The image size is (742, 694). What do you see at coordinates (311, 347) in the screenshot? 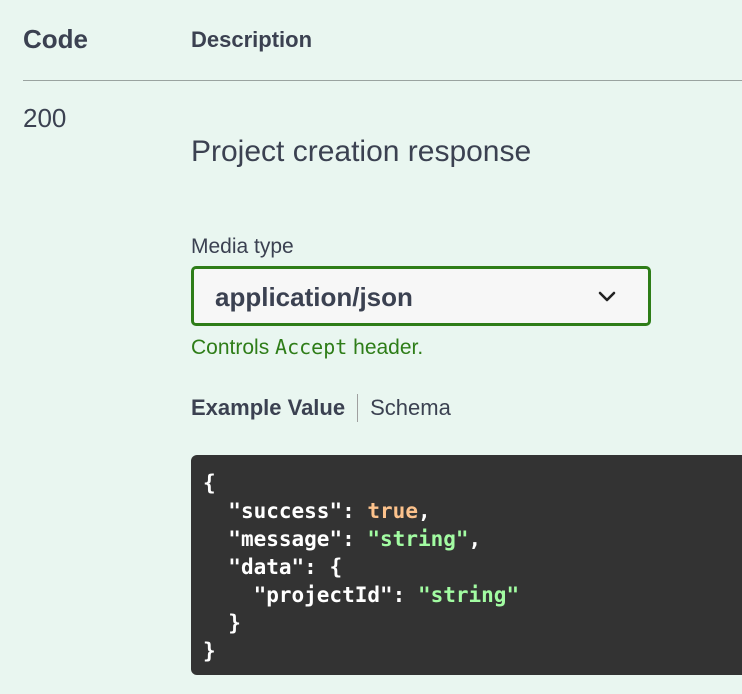
I see `accept-code: Accept` at bounding box center [311, 347].